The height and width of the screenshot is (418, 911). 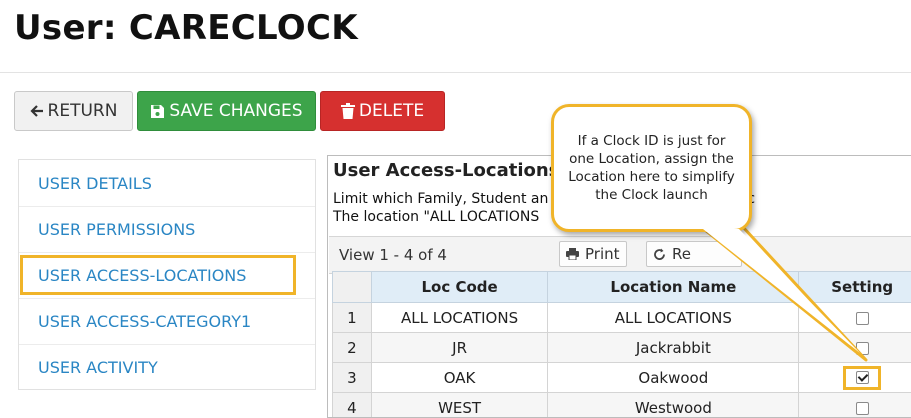 I want to click on return-button: RETURN, so click(x=73, y=111).